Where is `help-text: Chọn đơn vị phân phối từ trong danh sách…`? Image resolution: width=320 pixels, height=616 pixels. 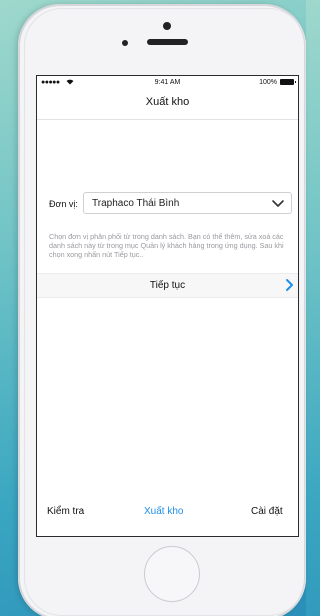 help-text: Chọn đơn vị phân phối từ trong danh sách… is located at coordinates (166, 245).